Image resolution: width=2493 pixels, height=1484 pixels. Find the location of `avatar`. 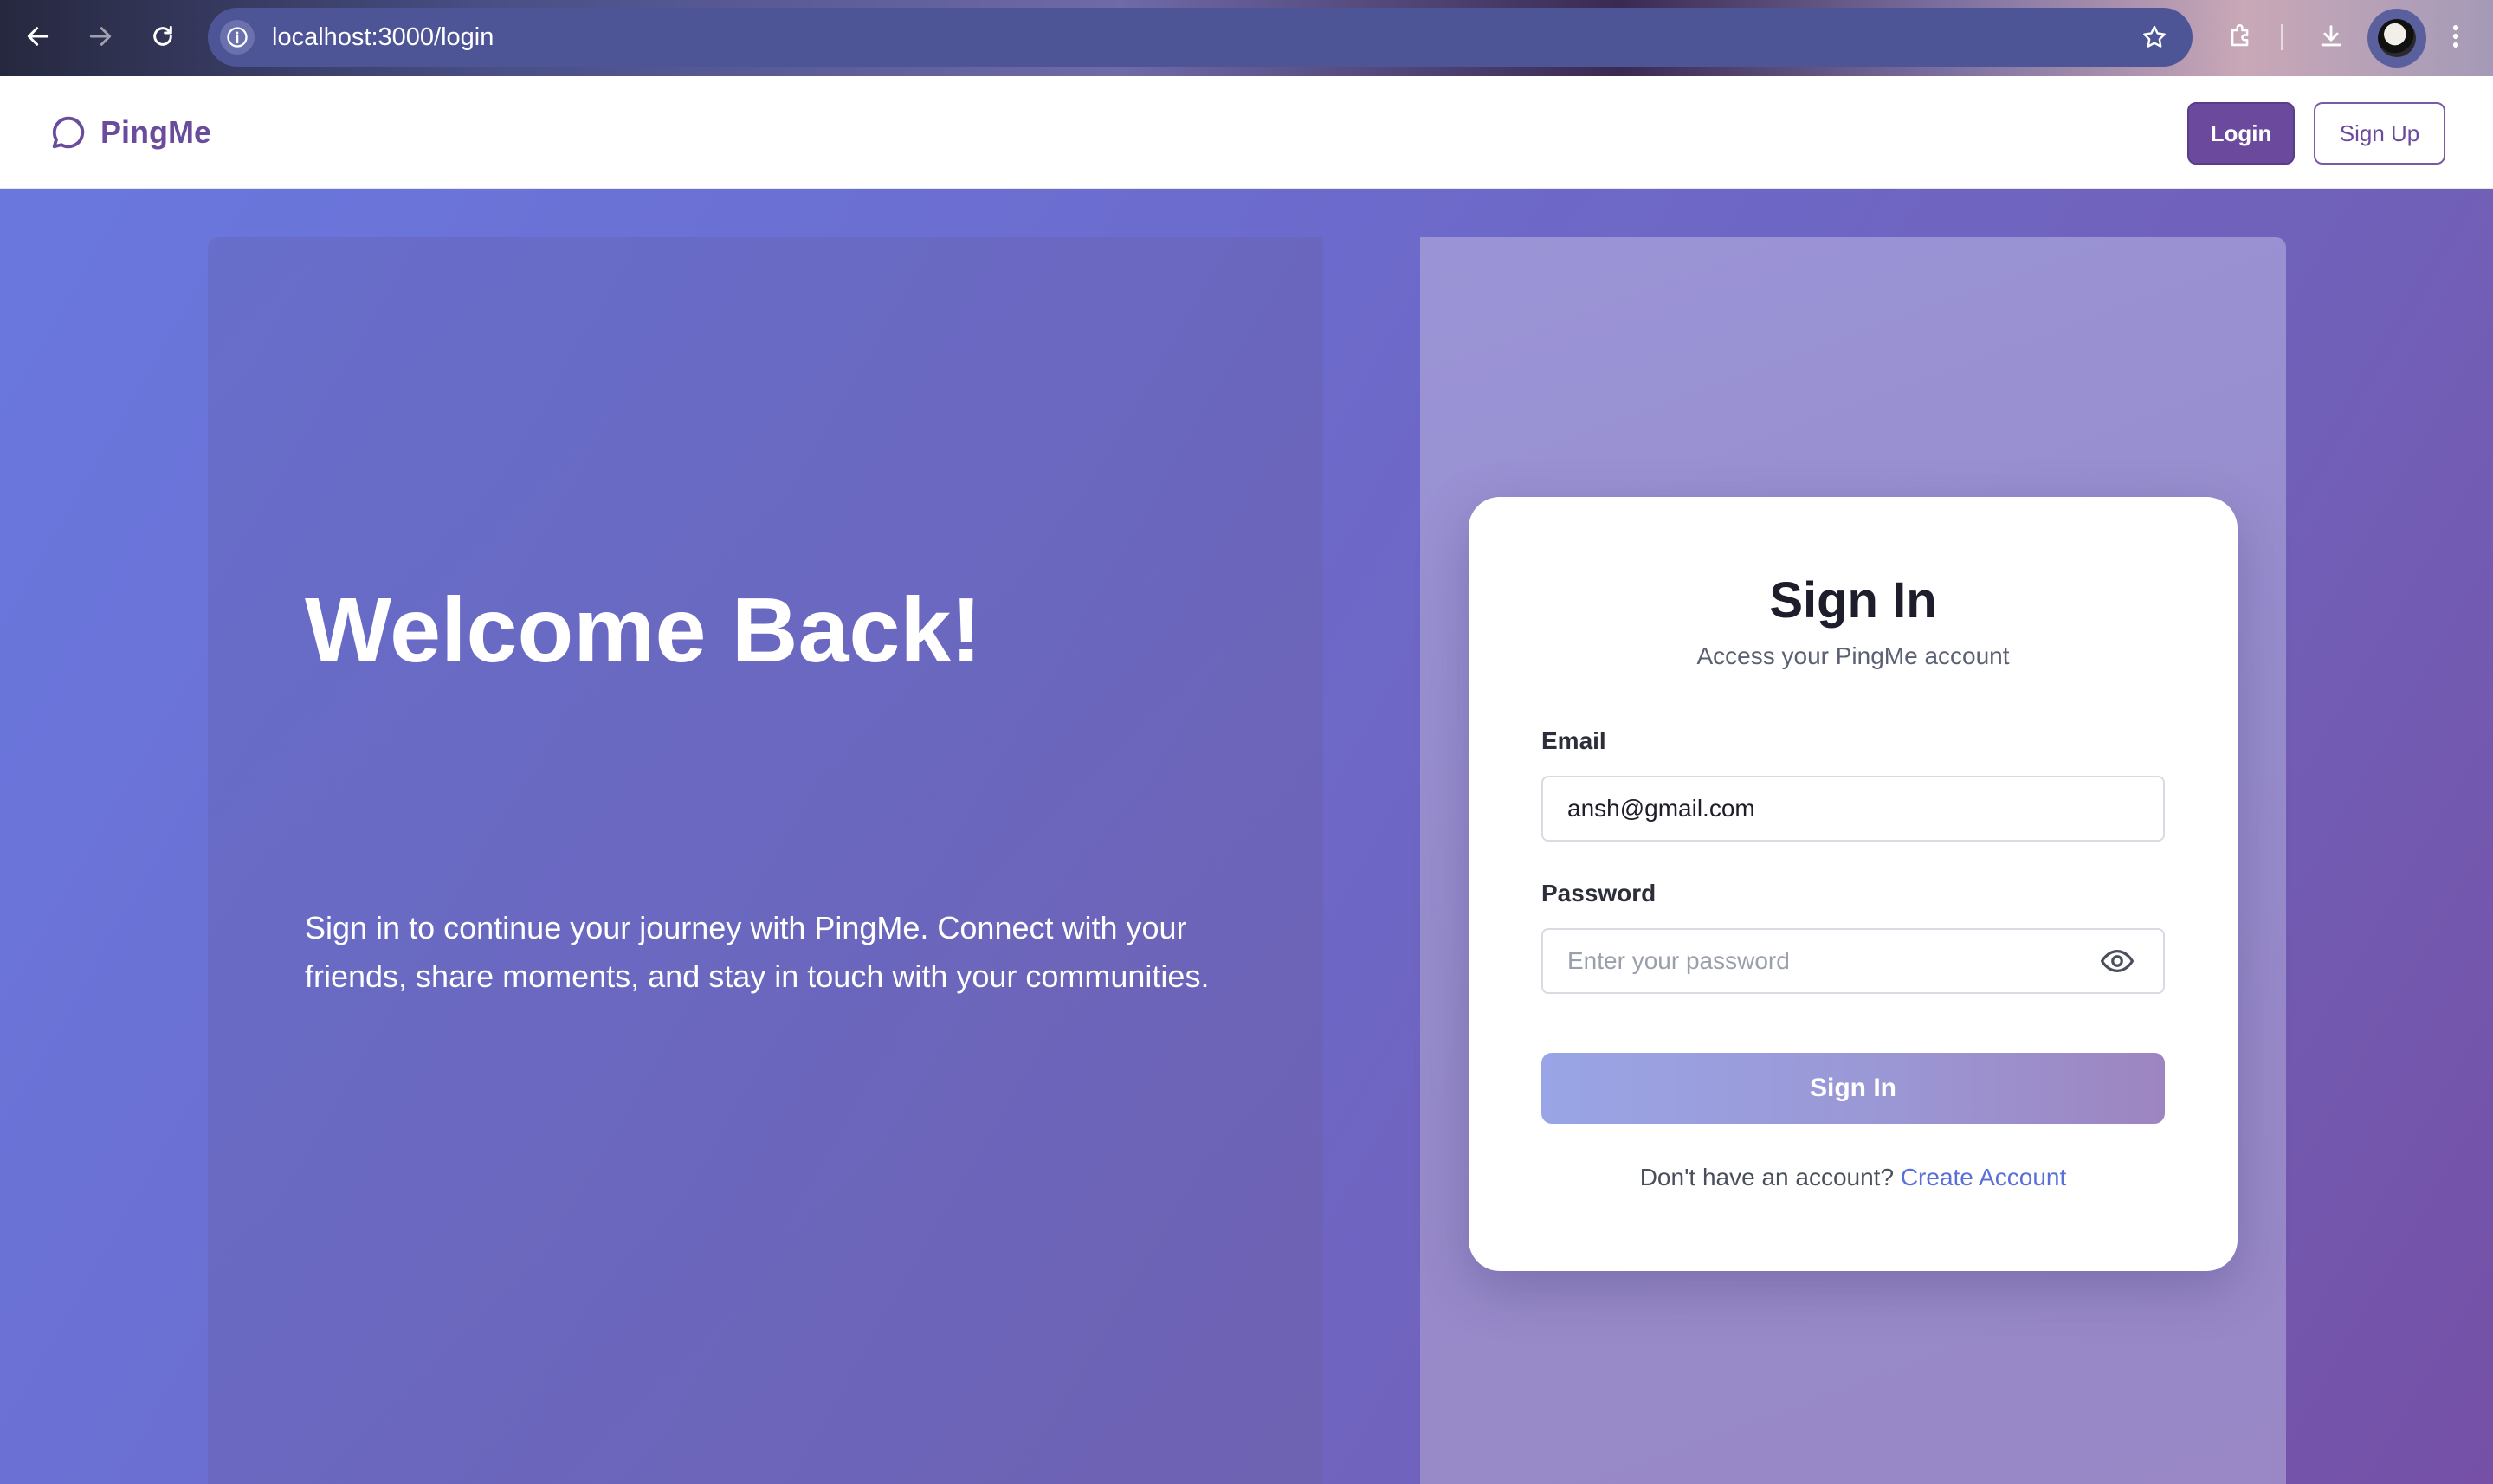

avatar is located at coordinates (2397, 38).